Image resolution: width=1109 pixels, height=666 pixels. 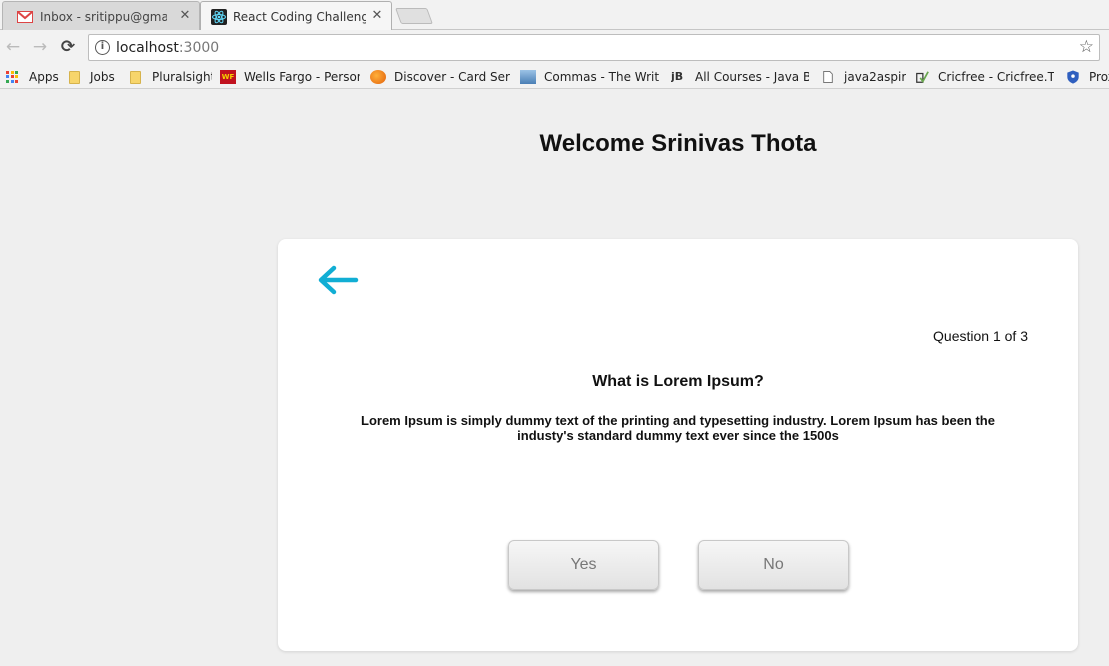 What do you see at coordinates (102, 77) in the screenshot?
I see `bookmark-label: Jobs` at bounding box center [102, 77].